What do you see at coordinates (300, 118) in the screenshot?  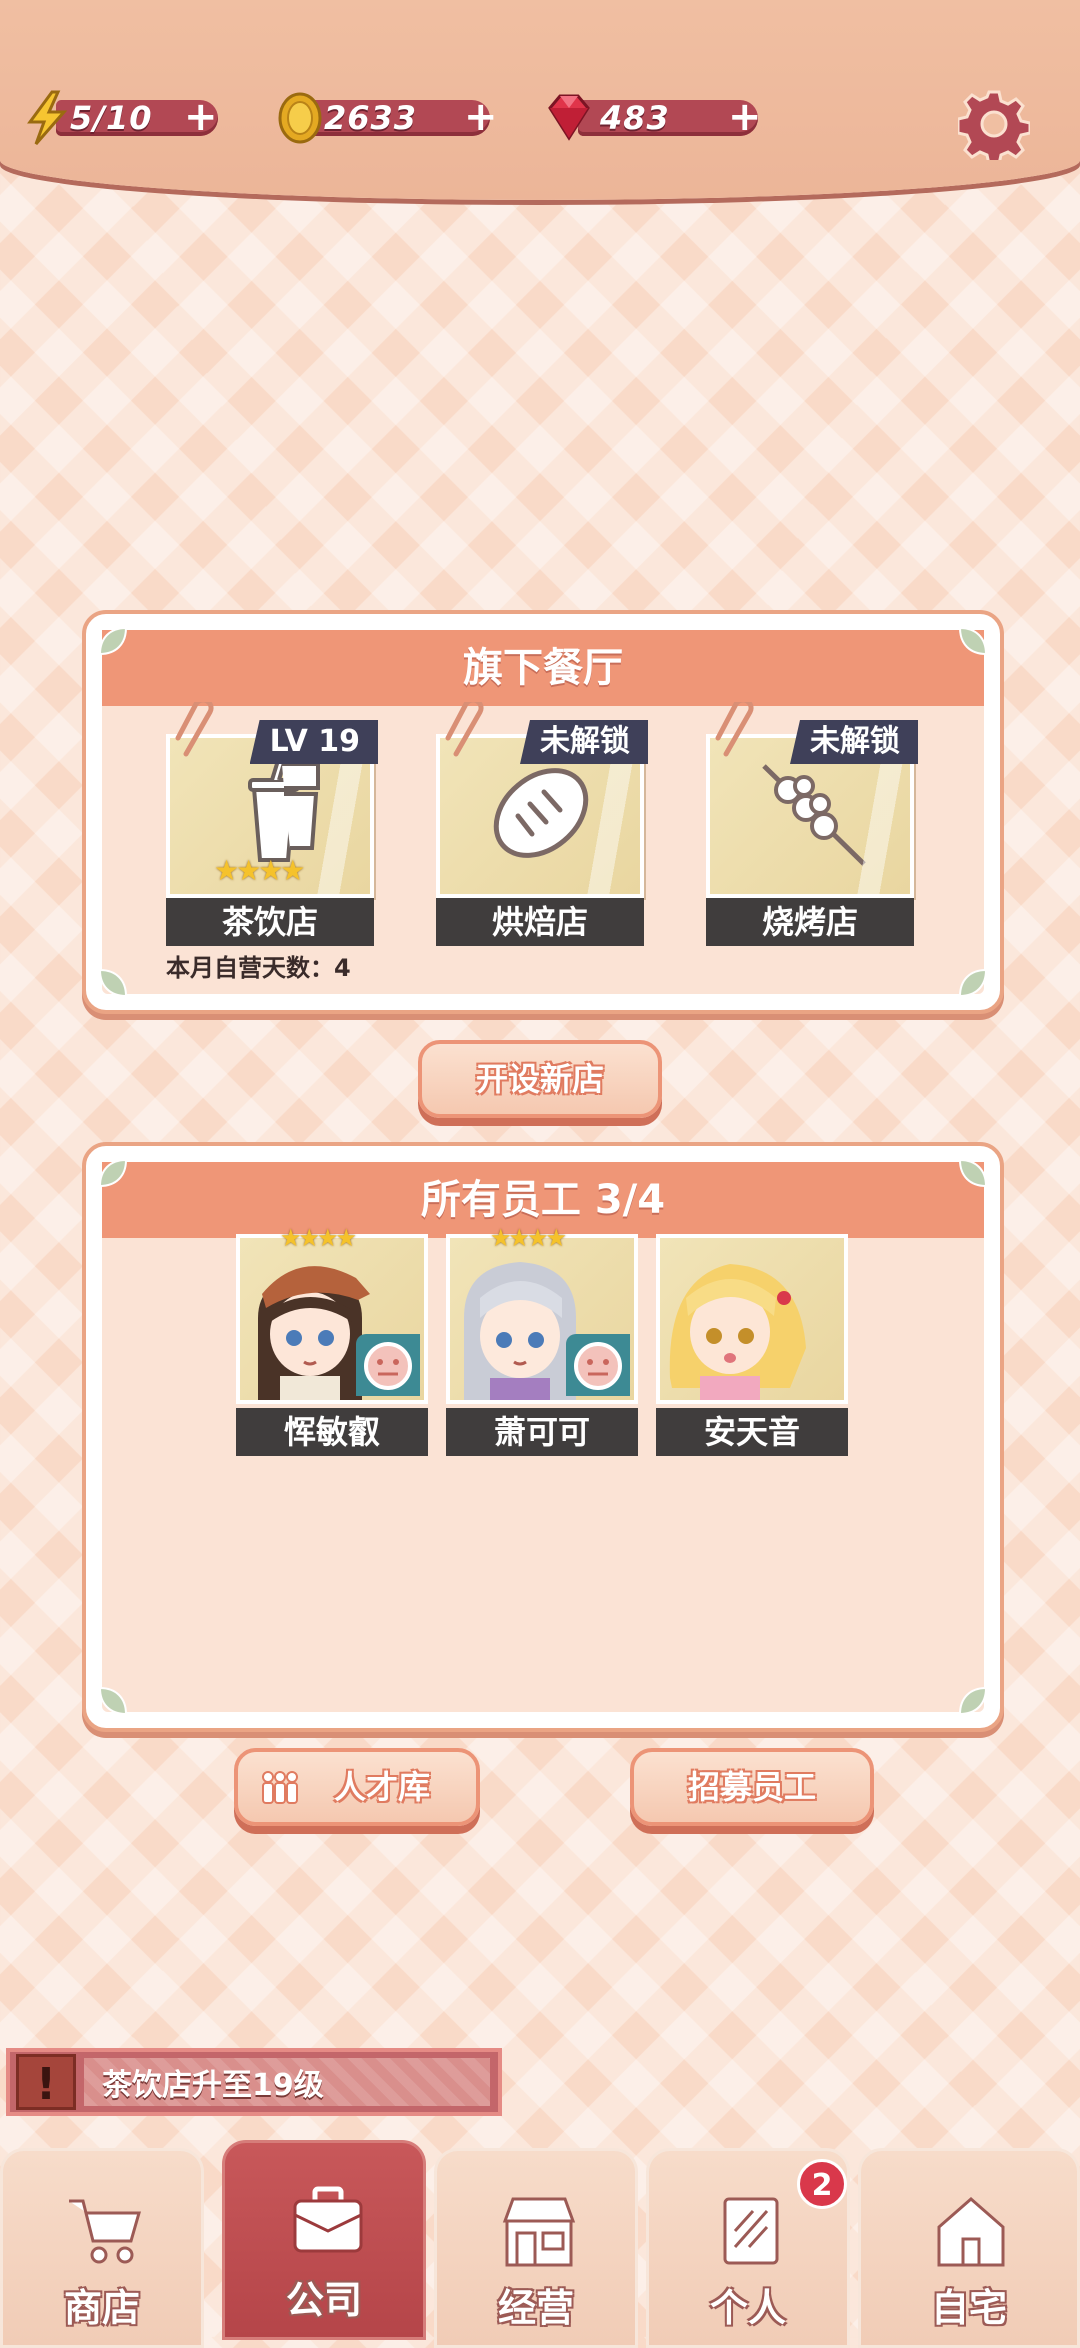 I see `coin-icon` at bounding box center [300, 118].